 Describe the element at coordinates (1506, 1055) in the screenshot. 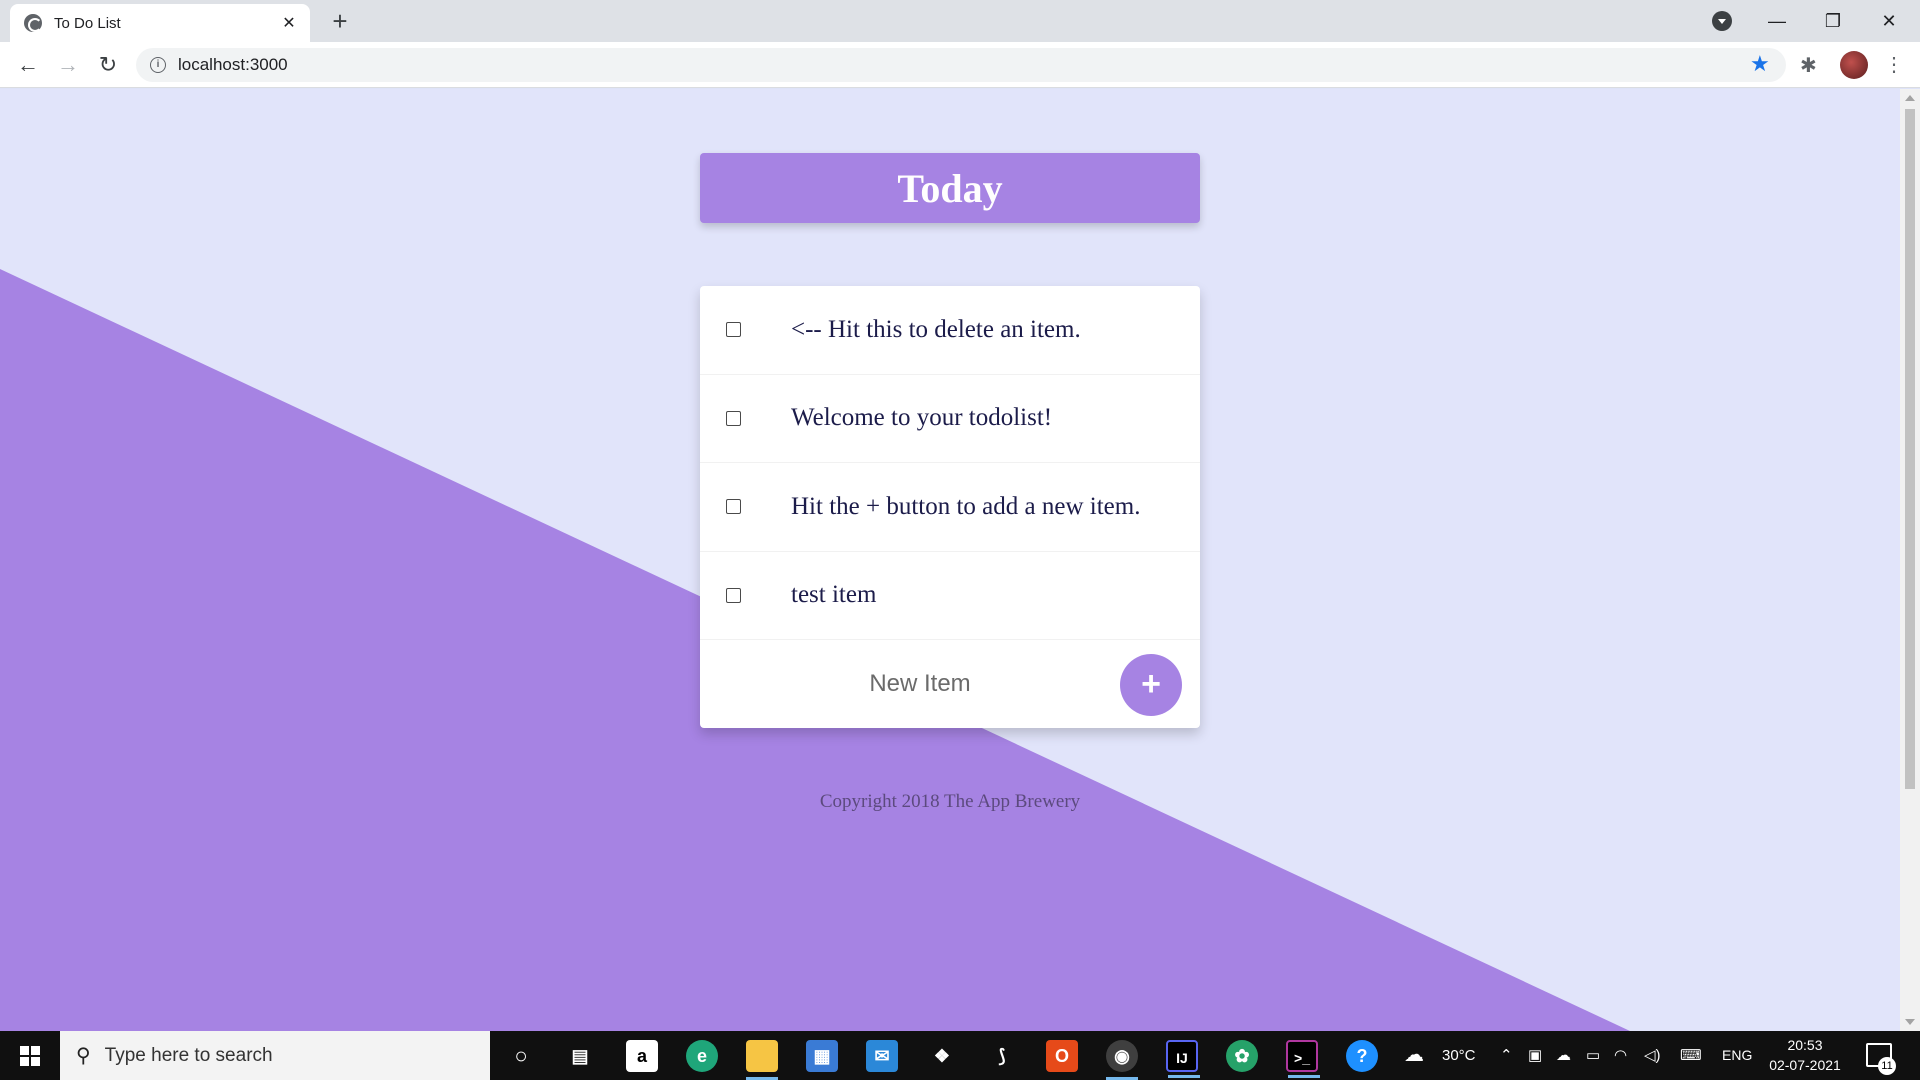

I see `tray-chevron-icon: ⌃` at that location.